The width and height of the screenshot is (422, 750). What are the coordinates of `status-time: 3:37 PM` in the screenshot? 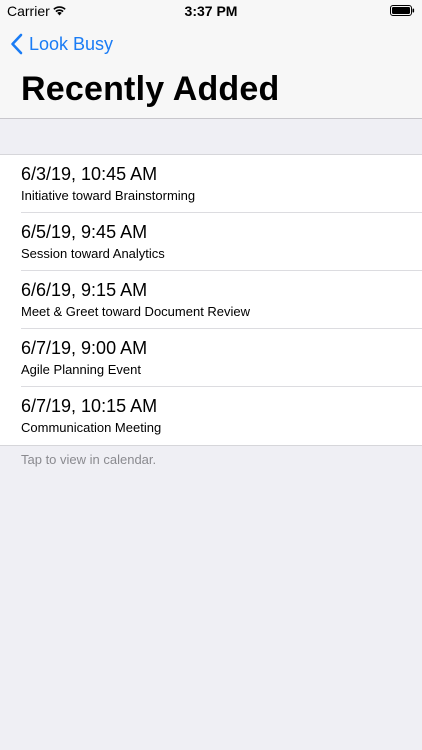 It's located at (211, 11).